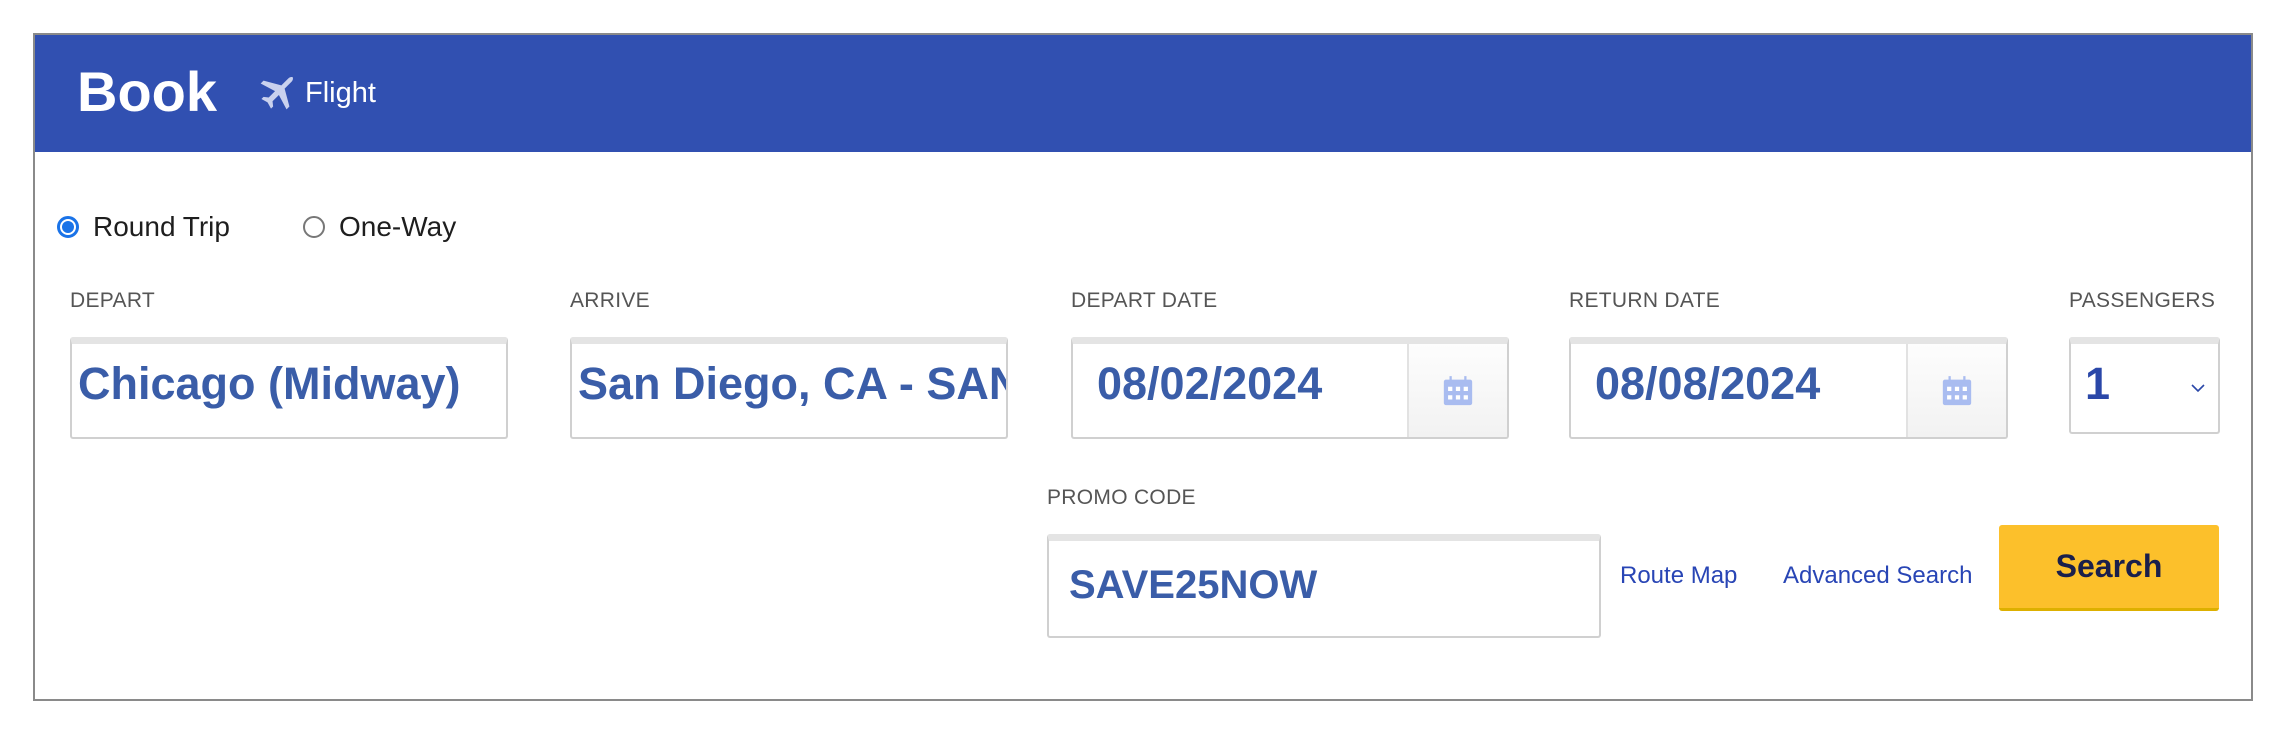 The height and width of the screenshot is (732, 2280). Describe the element at coordinates (2142, 300) in the screenshot. I see `passengers-label: PASSENGERS` at that location.